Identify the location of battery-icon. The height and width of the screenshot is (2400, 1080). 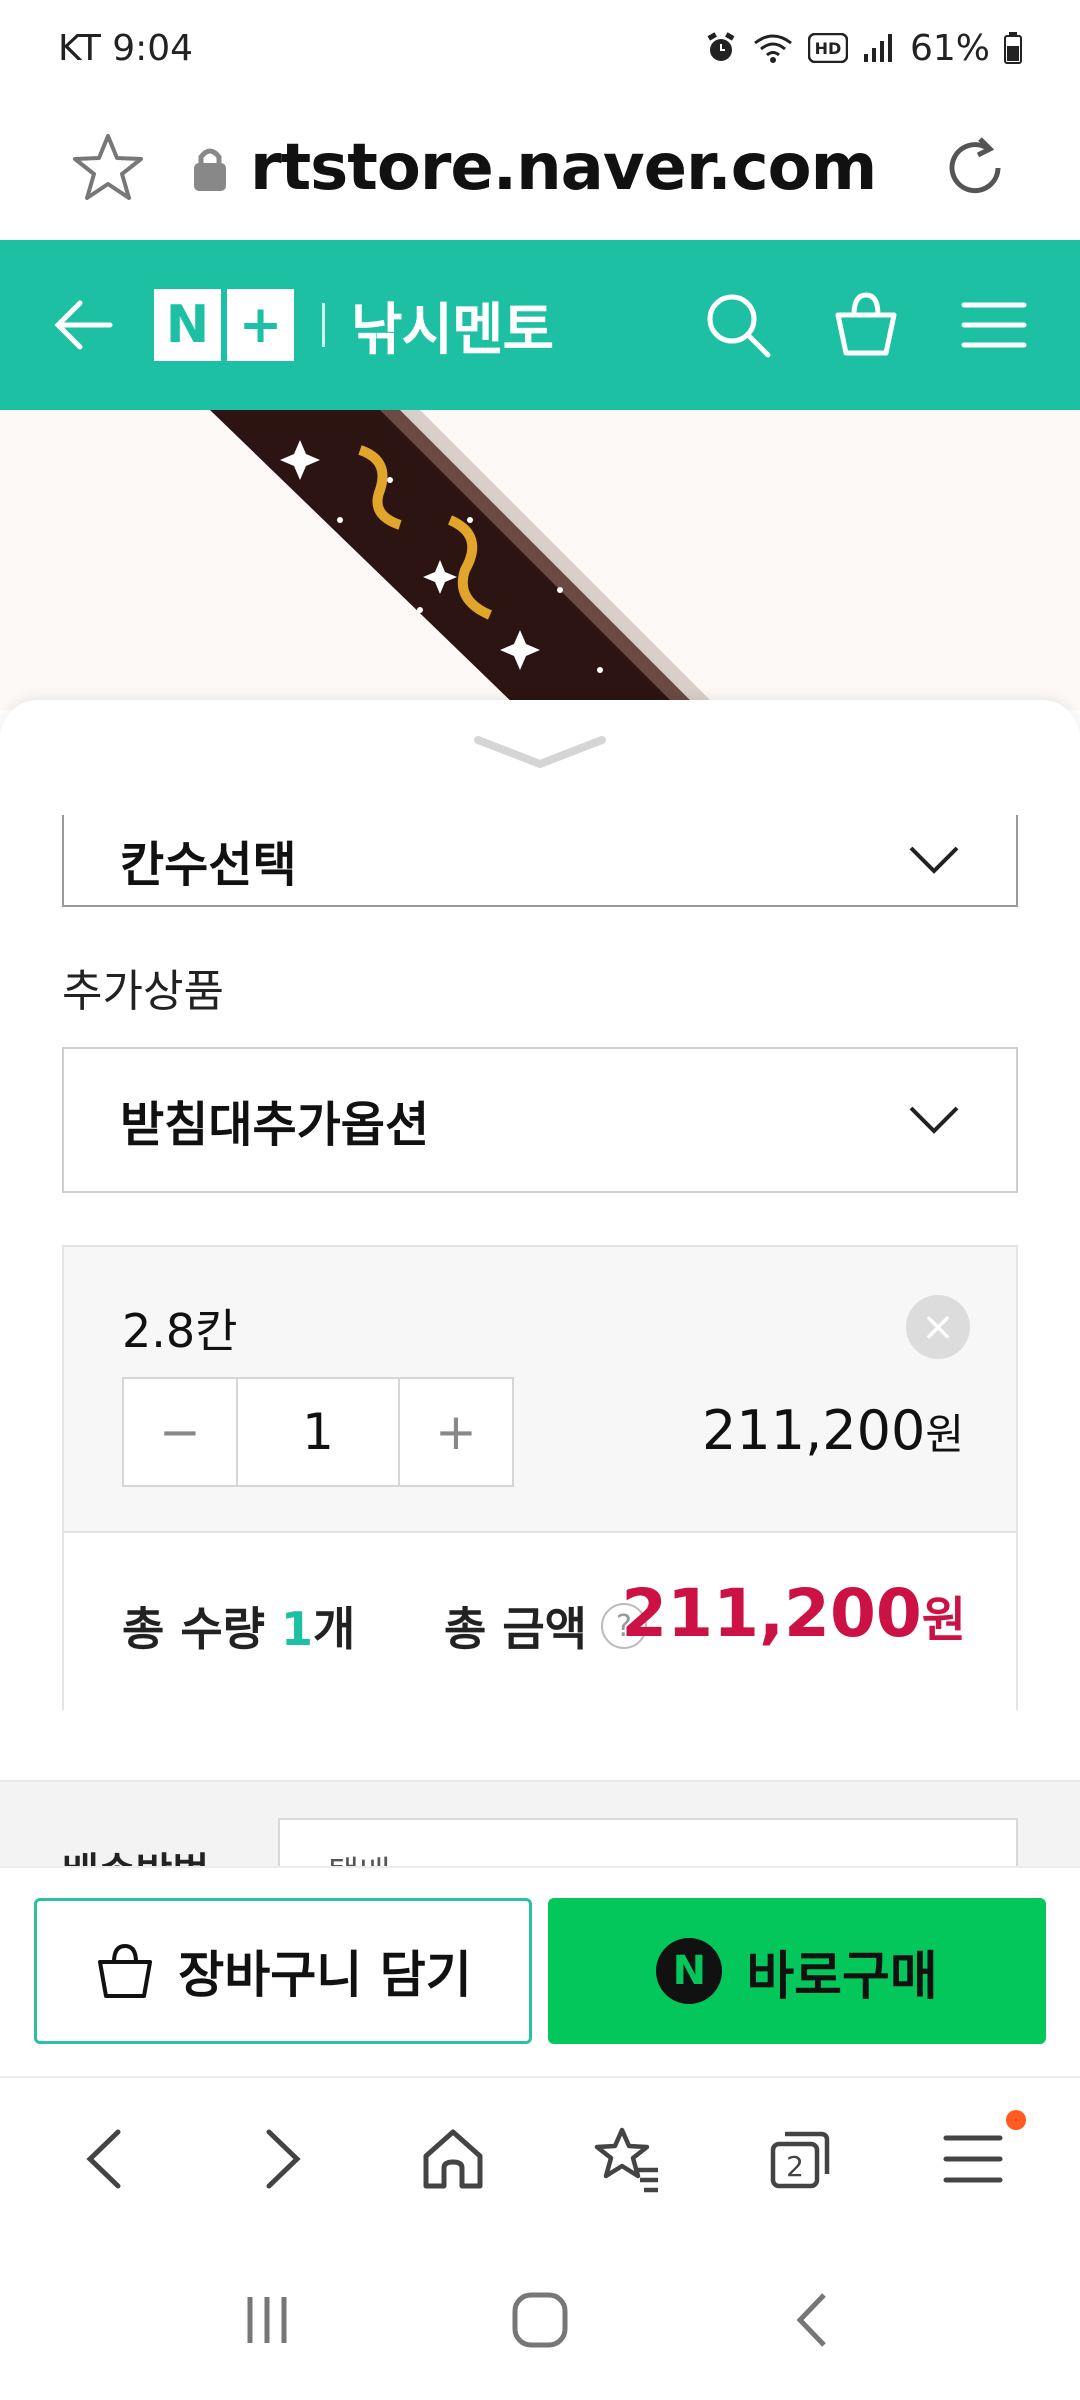
(1013, 48).